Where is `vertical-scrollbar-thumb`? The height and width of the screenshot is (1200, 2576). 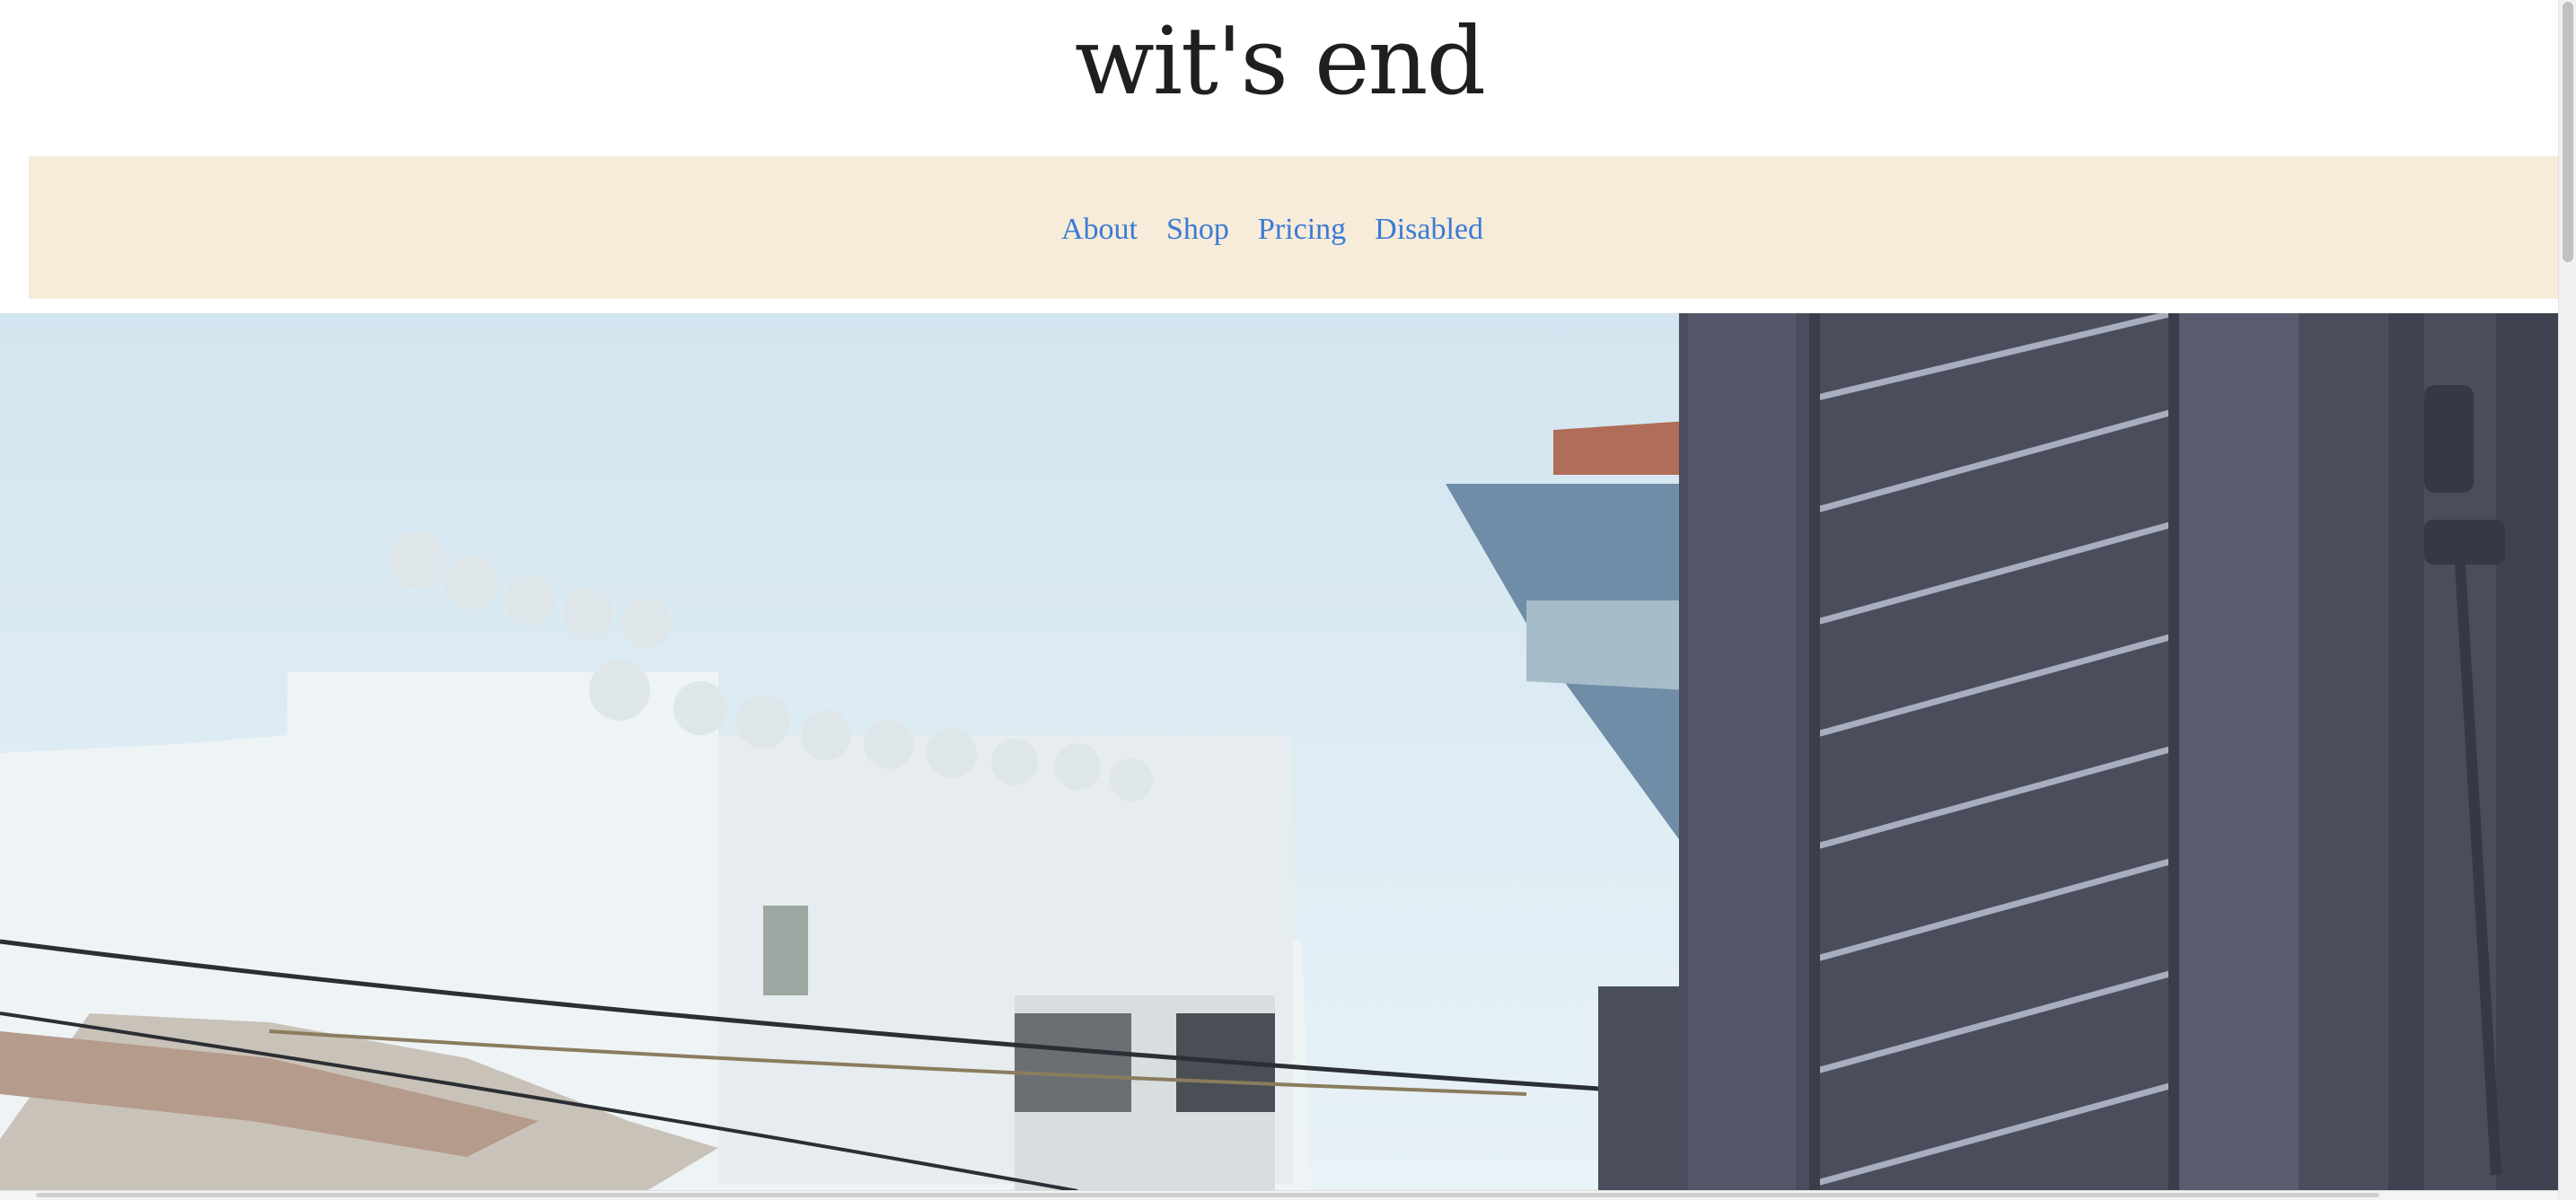
vertical-scrollbar-thumb is located at coordinates (2568, 132).